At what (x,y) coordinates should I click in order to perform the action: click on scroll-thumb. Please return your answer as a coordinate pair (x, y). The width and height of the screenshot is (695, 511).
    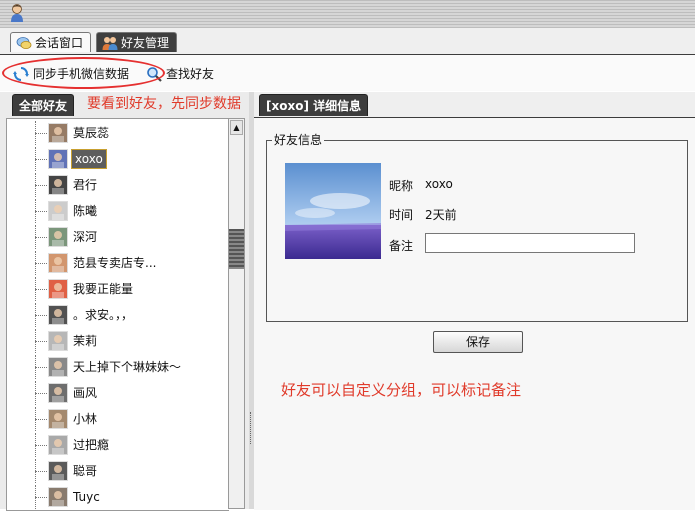
    Looking at the image, I should click on (236, 249).